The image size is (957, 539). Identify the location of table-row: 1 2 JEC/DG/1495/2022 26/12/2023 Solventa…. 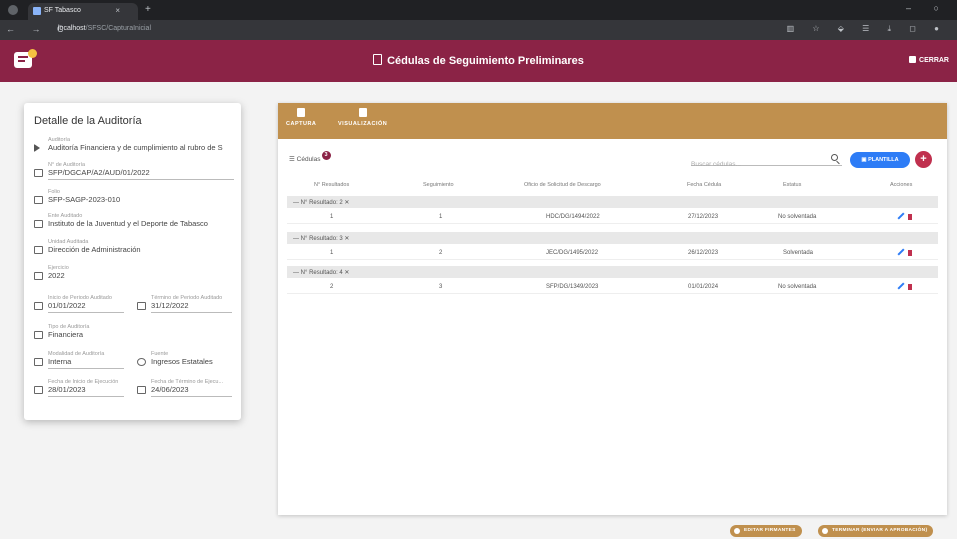
(612, 253).